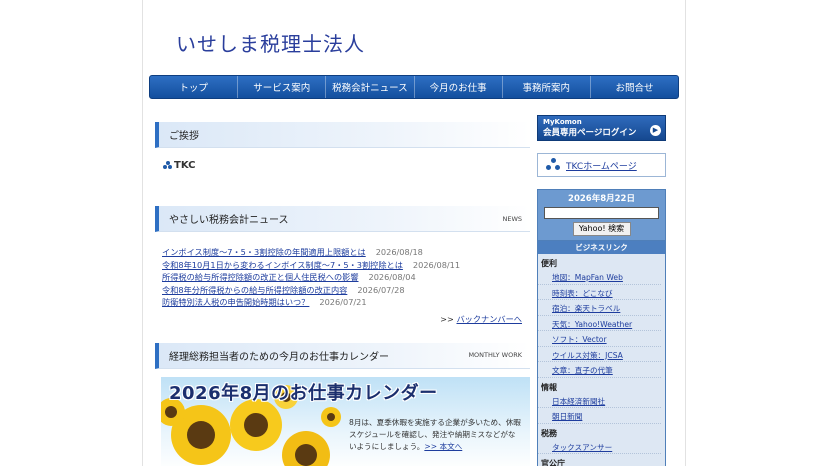 The height and width of the screenshot is (466, 828). Describe the element at coordinates (282, 265) in the screenshot. I see `news-link: 令和8年10月1日から変わるインボイス制度～7・5・3割控除とは` at that location.